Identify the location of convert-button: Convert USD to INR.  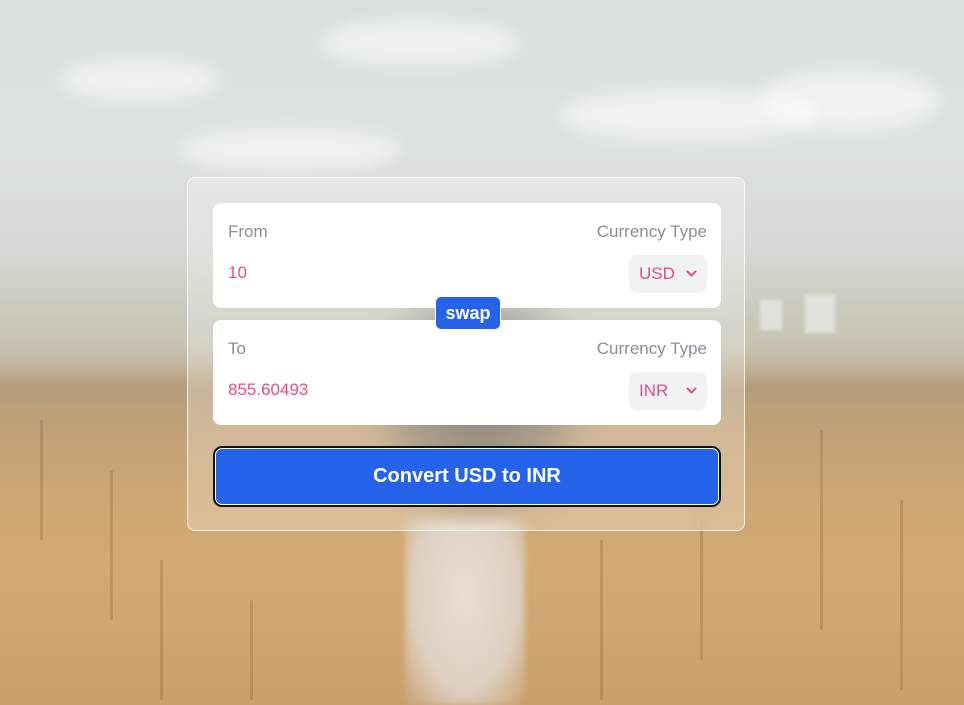
(467, 476).